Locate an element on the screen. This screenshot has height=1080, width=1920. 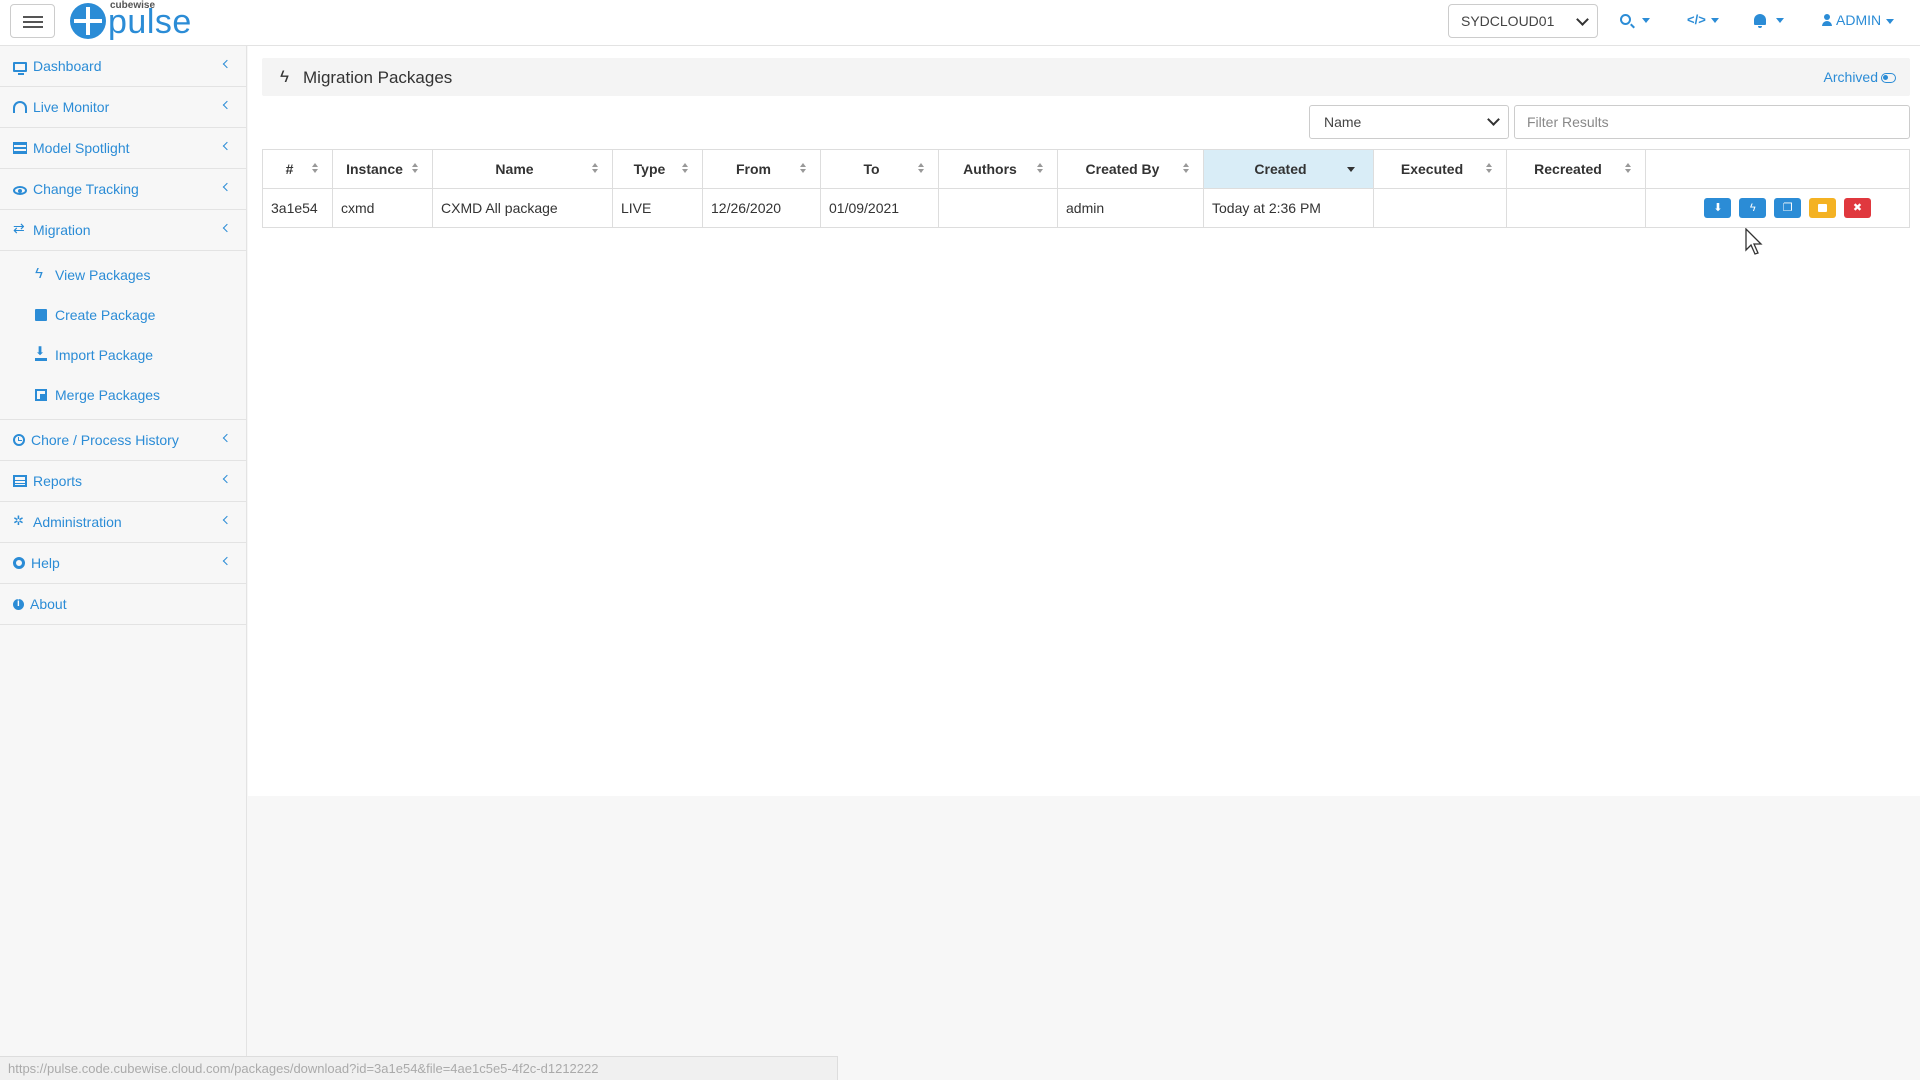
archive-package-button is located at coordinates (1823, 208).